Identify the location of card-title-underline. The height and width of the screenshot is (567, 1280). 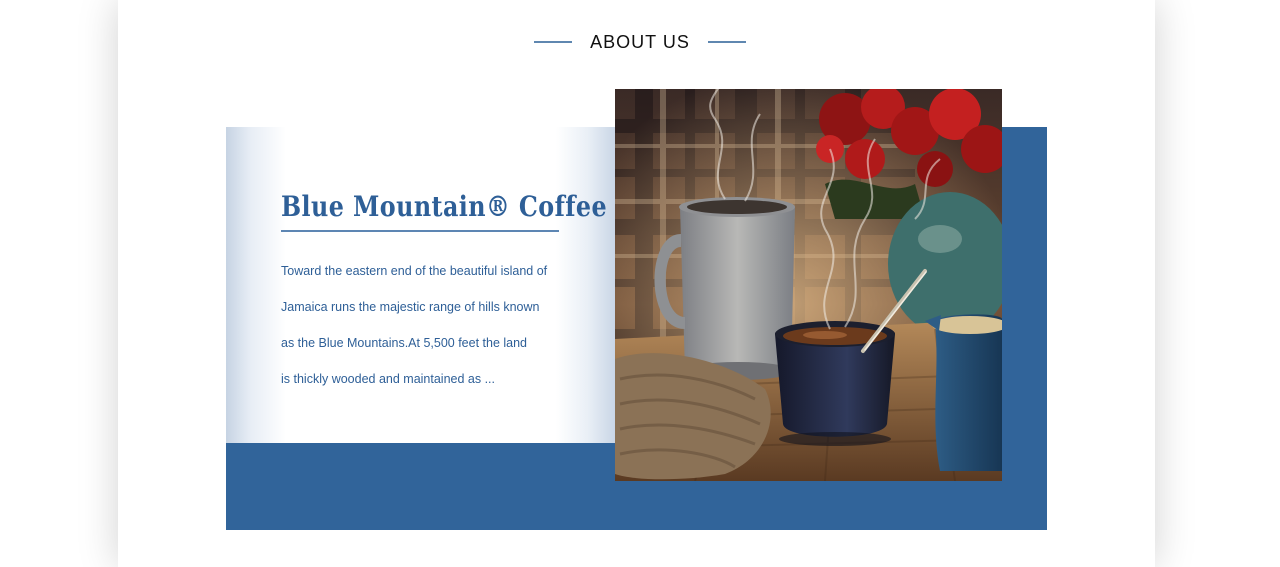
(420, 231).